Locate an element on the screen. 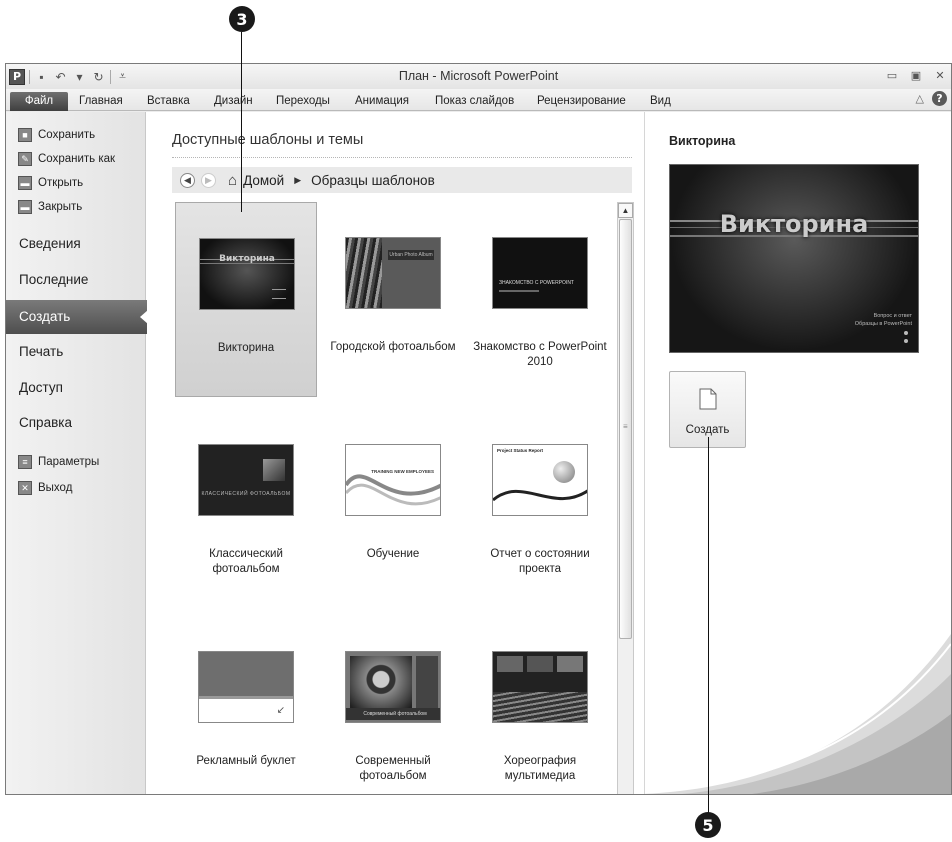  nav-tab-help: Справка is located at coordinates (76, 423).